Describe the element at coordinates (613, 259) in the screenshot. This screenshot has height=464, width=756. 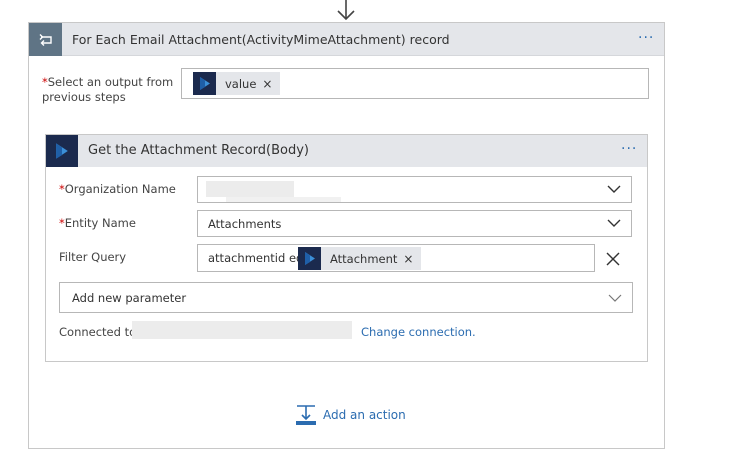
I see `clear-filter-icon` at that location.